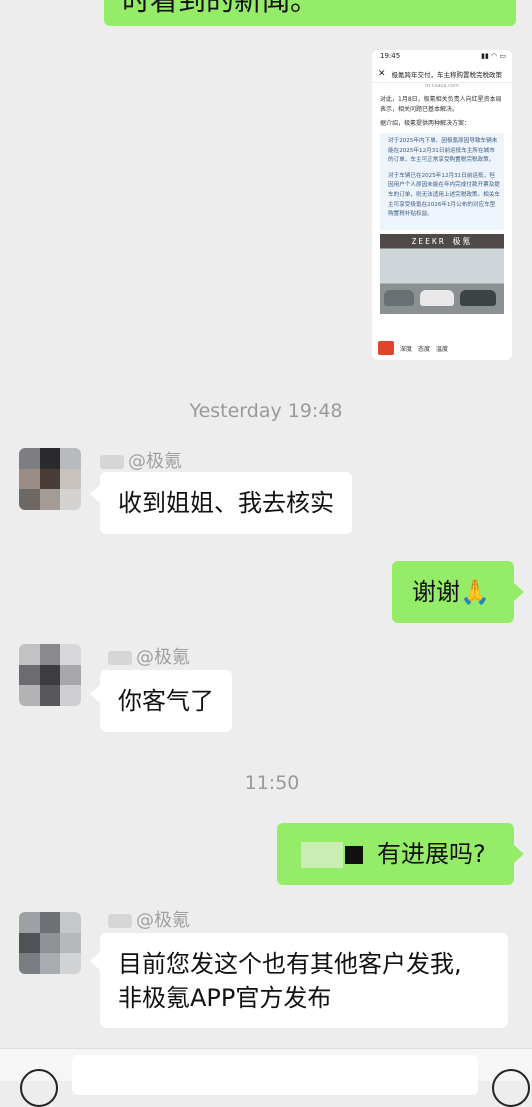  I want to click on incoming-message-bubble: 你客气了, so click(166, 701).